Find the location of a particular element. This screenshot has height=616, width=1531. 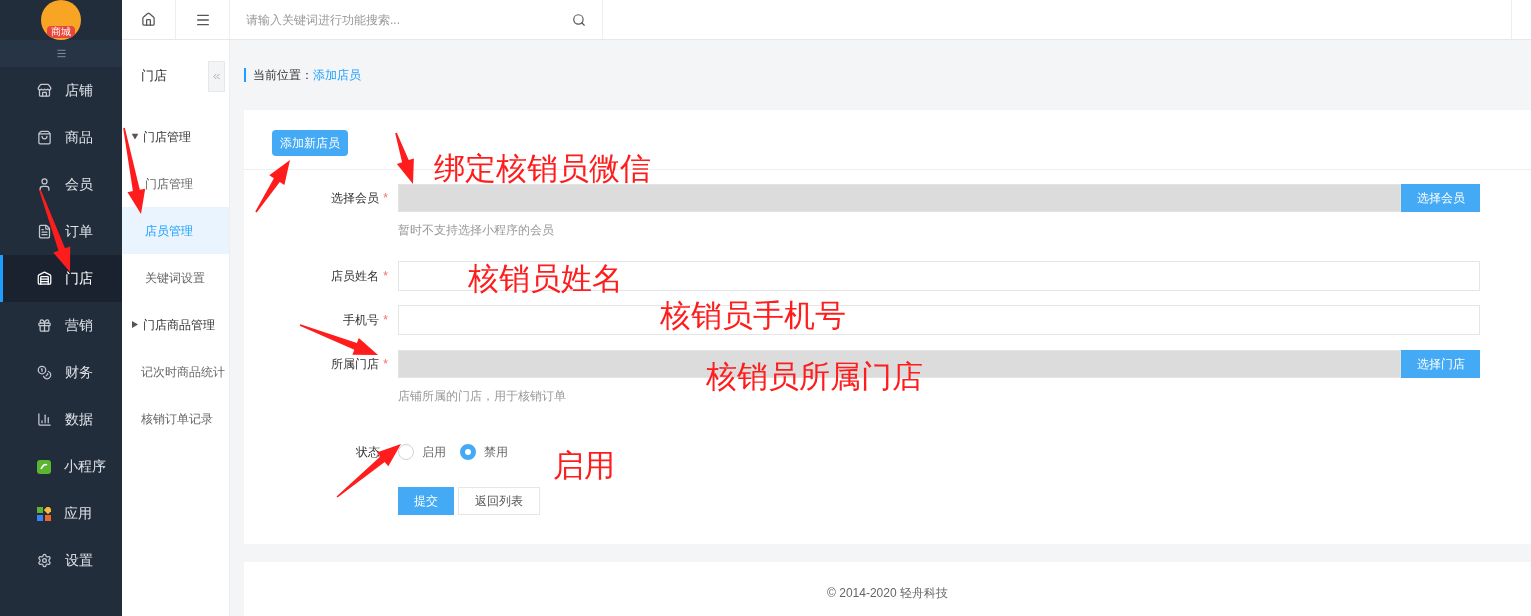

sidebar-item: 数据 is located at coordinates (61, 419).